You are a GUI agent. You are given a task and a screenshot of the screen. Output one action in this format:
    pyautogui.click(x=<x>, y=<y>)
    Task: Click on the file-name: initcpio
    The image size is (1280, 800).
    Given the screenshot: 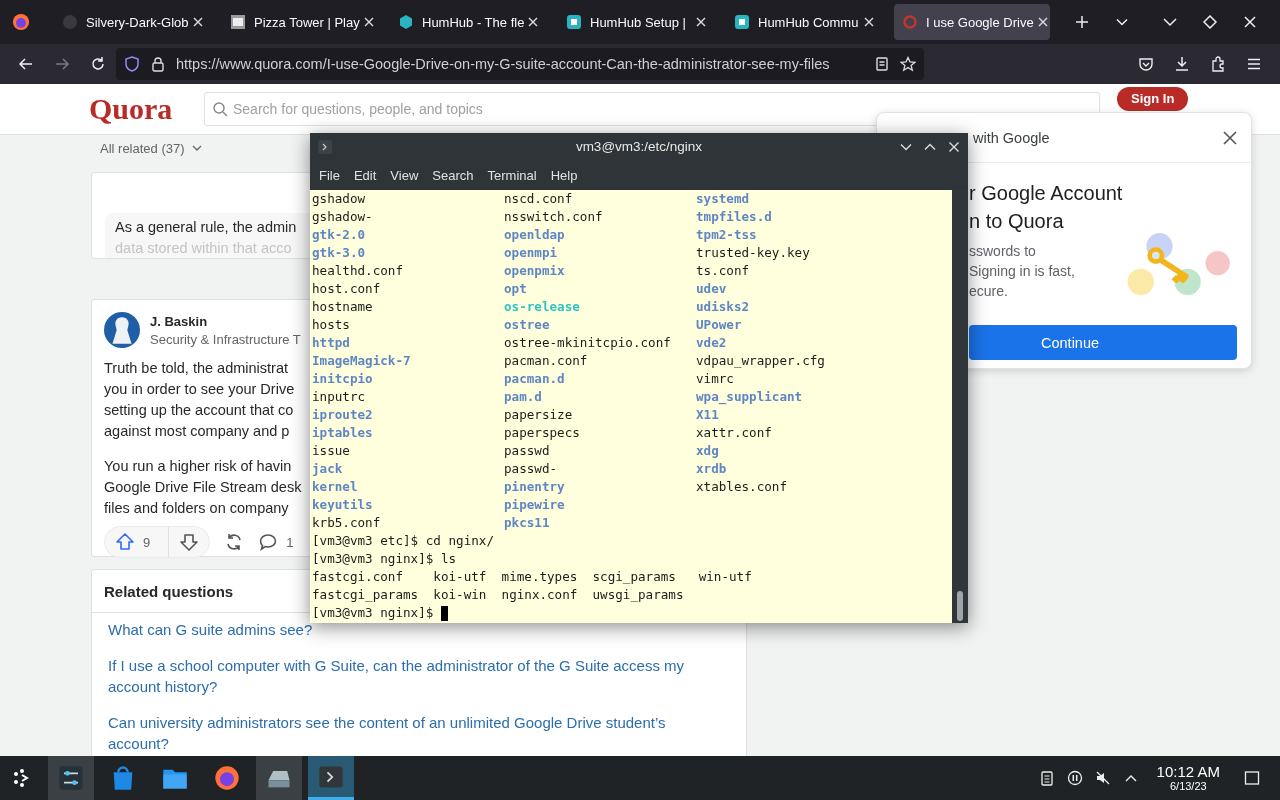 What is the action you would take?
    pyautogui.click(x=343, y=379)
    